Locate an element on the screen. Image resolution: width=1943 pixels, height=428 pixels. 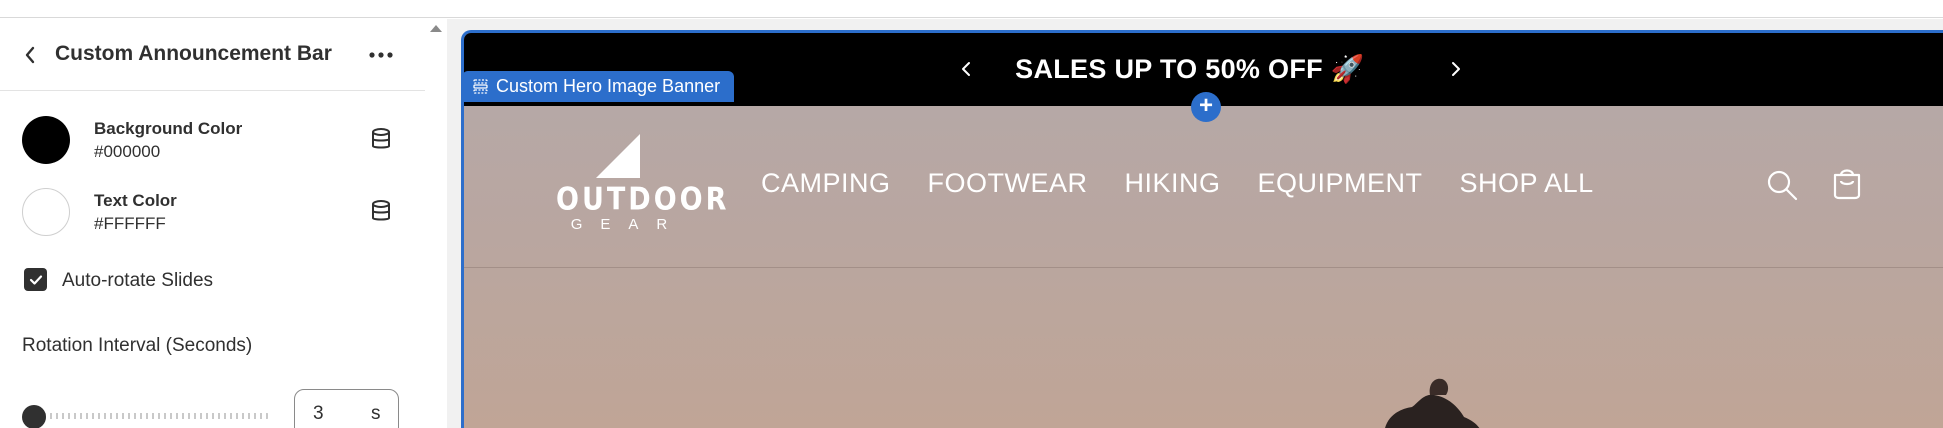
background-color-source-button is located at coordinates (381, 139).